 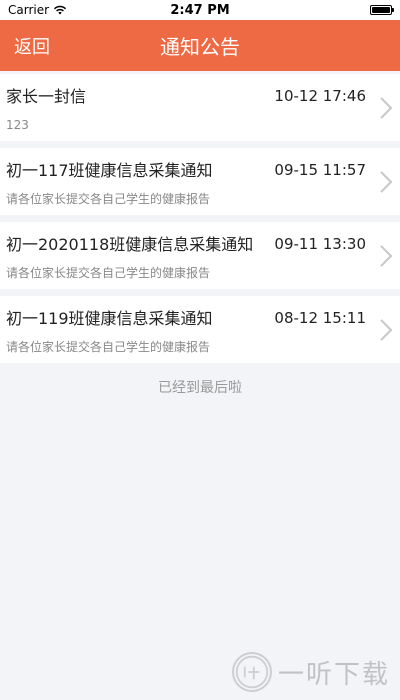 What do you see at coordinates (186, 96) in the screenshot?
I see `notice-header: 家长一封信 10-12 17:46` at bounding box center [186, 96].